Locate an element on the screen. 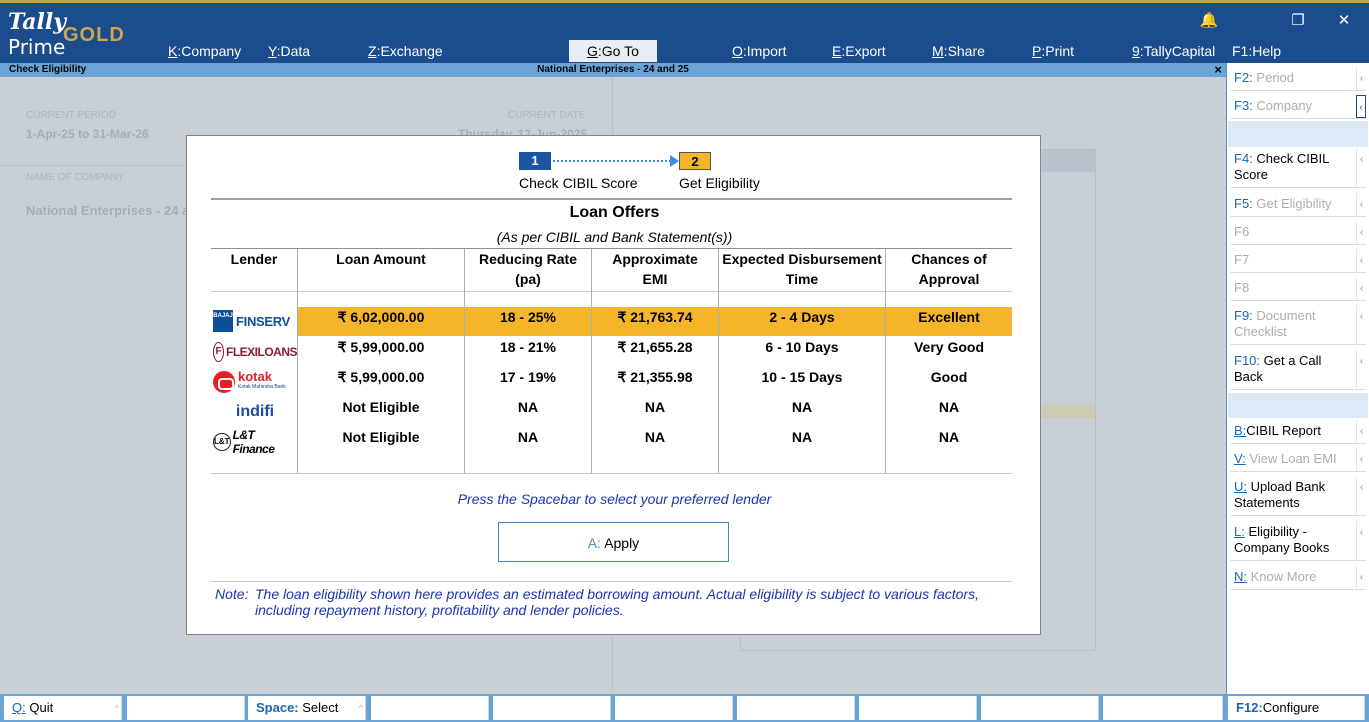 The width and height of the screenshot is (1369, 722). f5-get-eligibility-button: F5: Get Eligibility ‹ is located at coordinates (1298, 205).